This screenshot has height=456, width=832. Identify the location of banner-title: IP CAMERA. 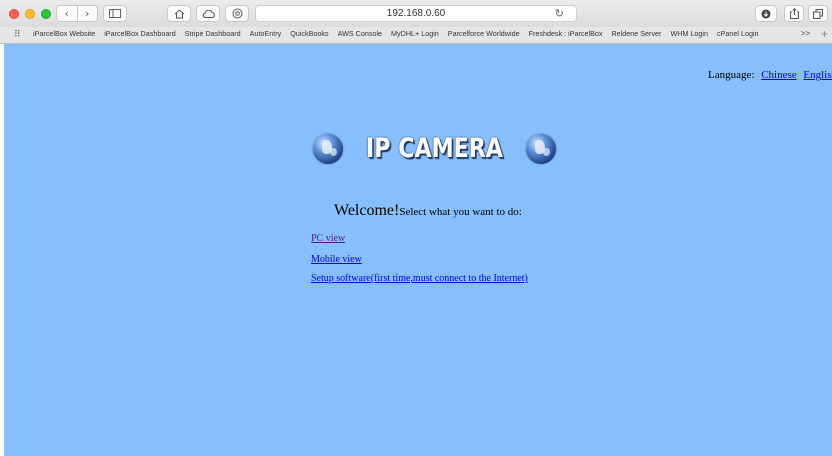
(434, 148).